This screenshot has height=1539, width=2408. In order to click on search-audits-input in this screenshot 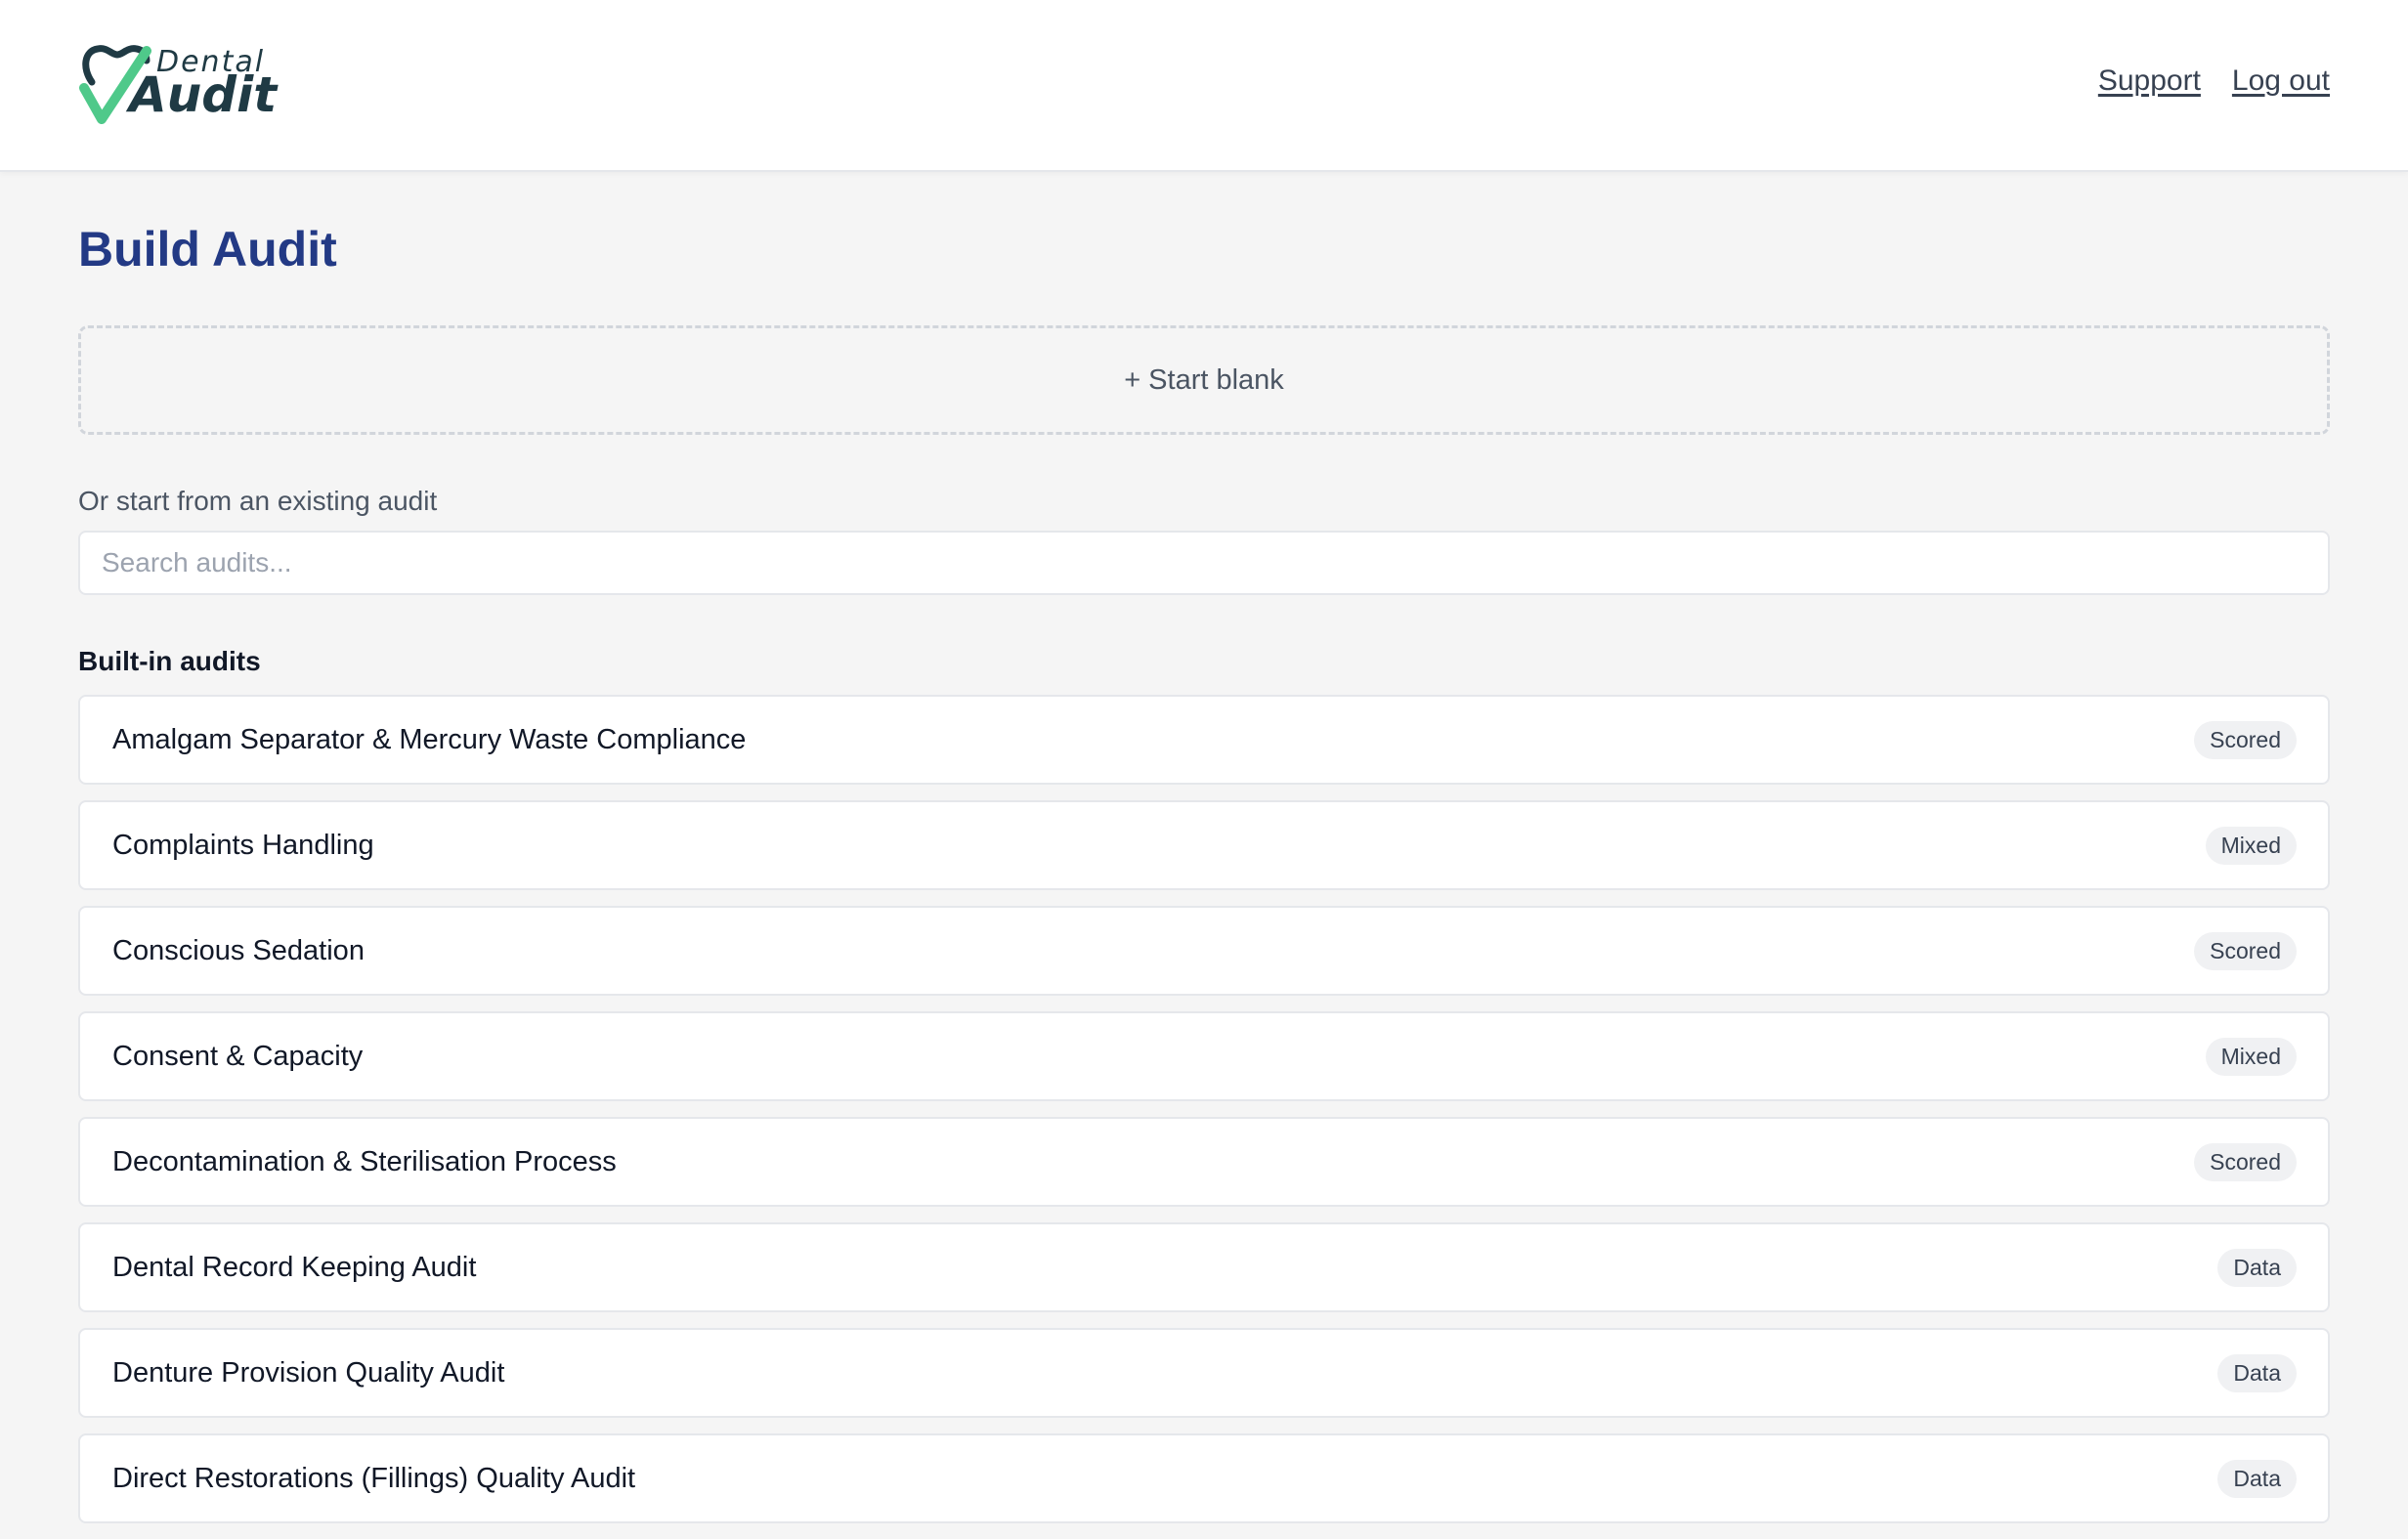, I will do `click(1204, 563)`.